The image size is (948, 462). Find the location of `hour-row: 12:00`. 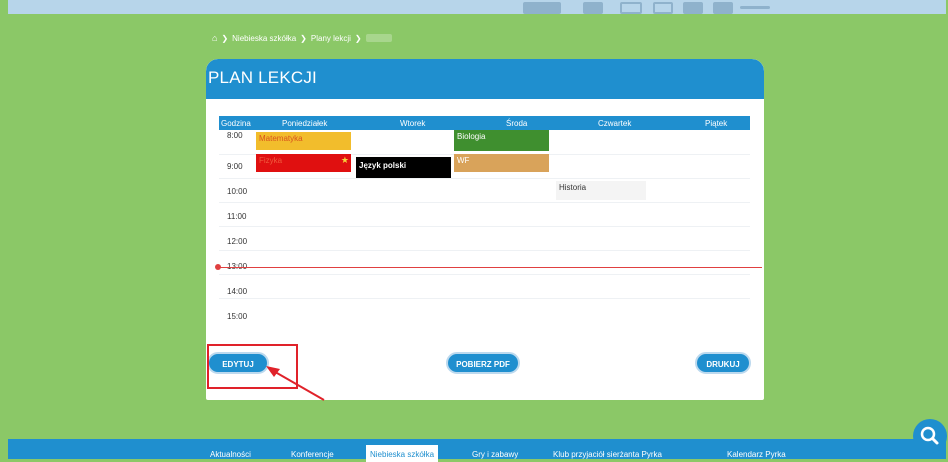

hour-row: 12:00 is located at coordinates (484, 238).